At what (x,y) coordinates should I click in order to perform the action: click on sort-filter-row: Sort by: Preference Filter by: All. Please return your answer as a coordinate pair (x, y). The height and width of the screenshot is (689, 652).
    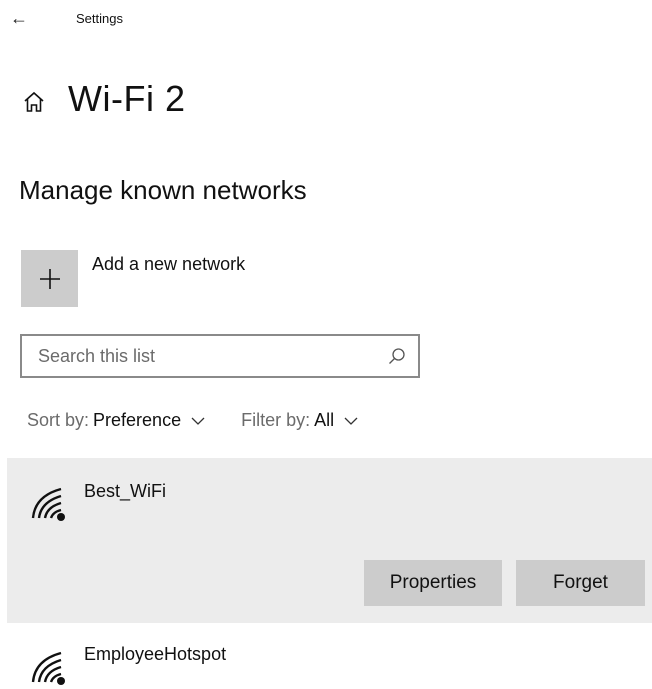
    Looking at the image, I should click on (192, 420).